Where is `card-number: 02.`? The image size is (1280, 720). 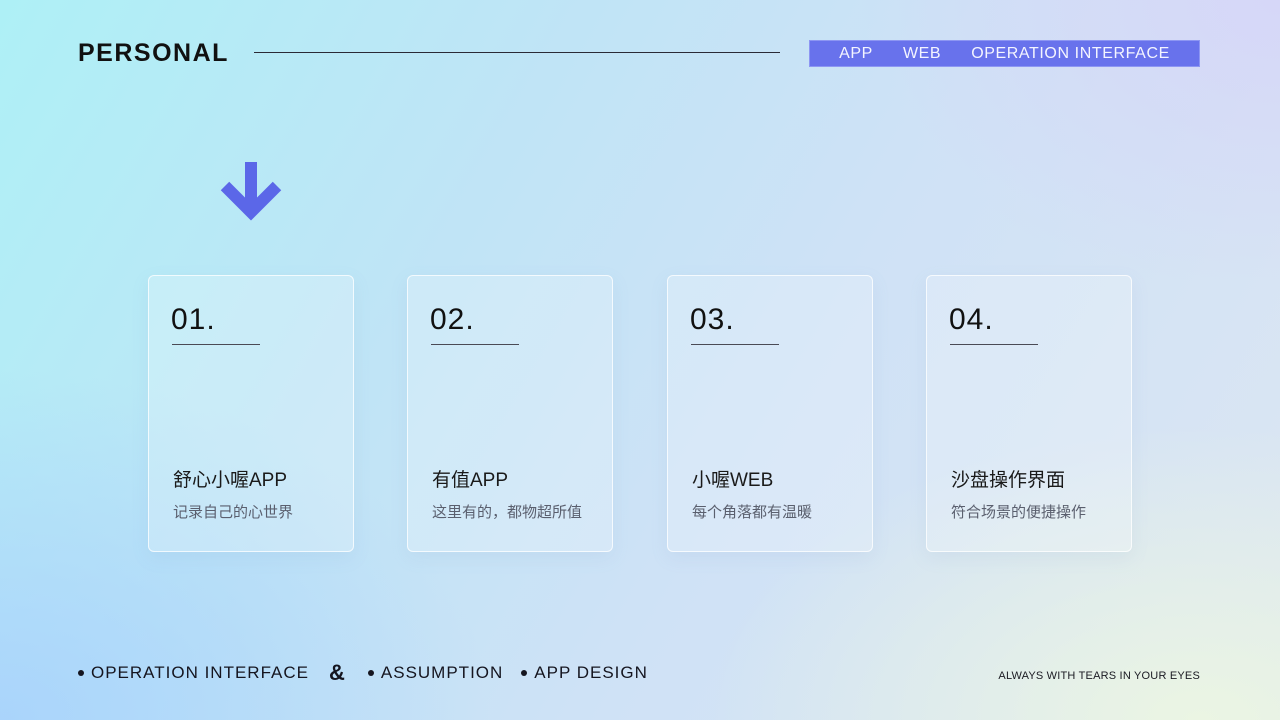 card-number: 02. is located at coordinates (452, 319).